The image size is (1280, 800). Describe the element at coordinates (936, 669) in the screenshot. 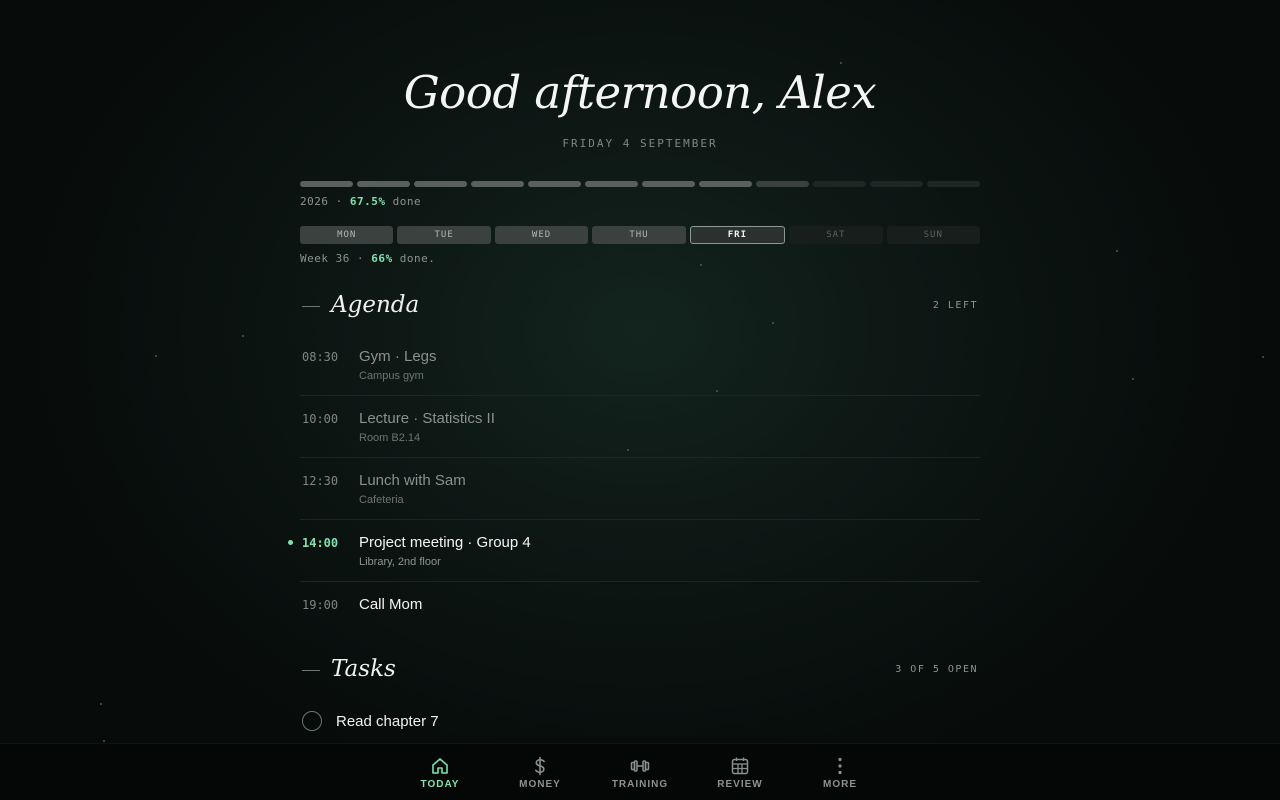

I see `tasks-open-count: 3 OF 5 OPEN` at that location.